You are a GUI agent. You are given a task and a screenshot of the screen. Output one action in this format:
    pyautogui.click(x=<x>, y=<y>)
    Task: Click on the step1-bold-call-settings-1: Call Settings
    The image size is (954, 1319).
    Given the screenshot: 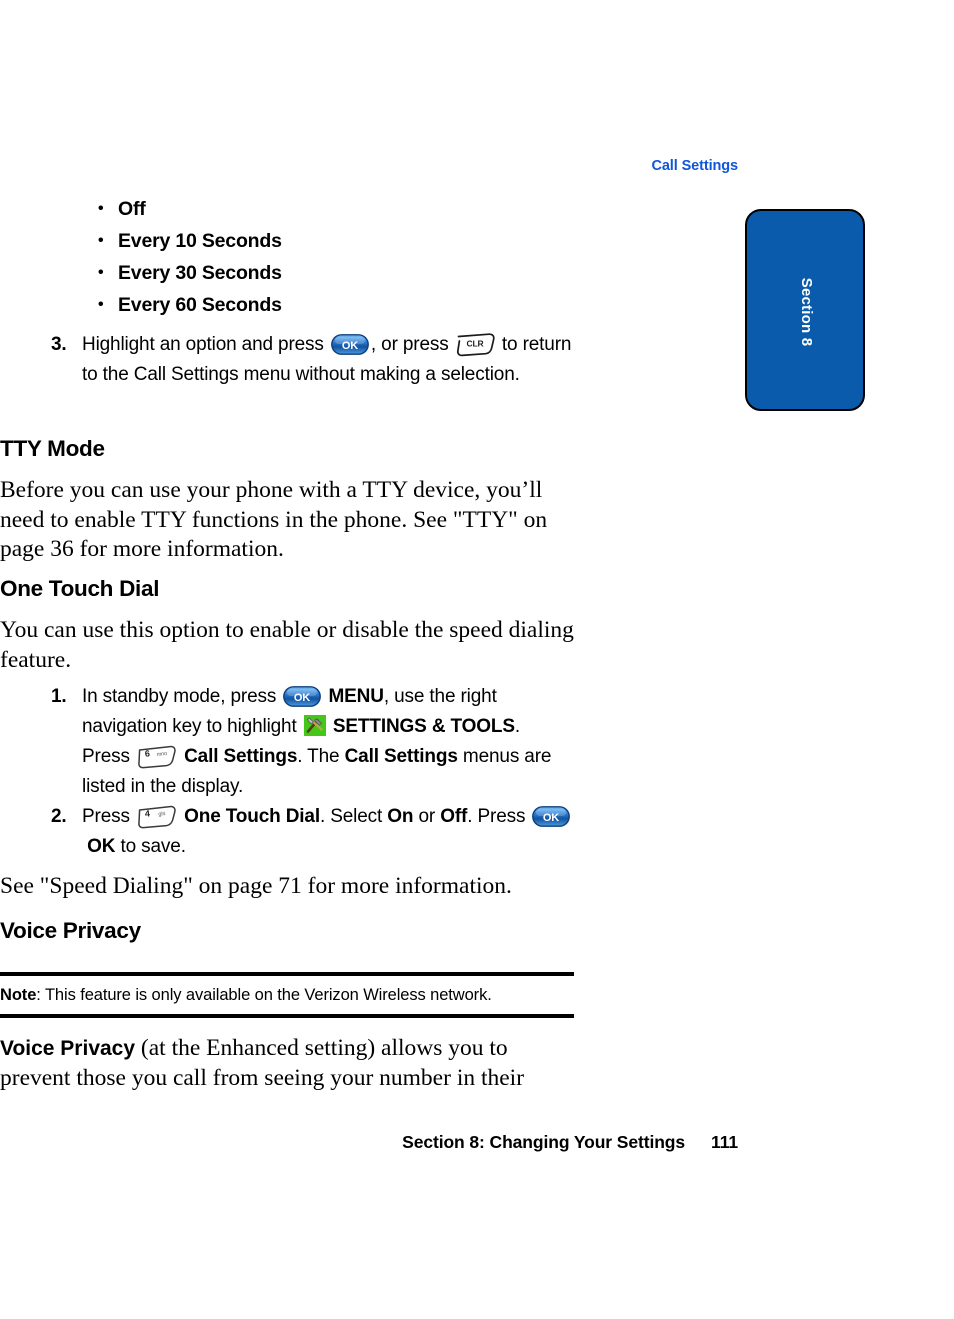 What is the action you would take?
    pyautogui.click(x=241, y=756)
    